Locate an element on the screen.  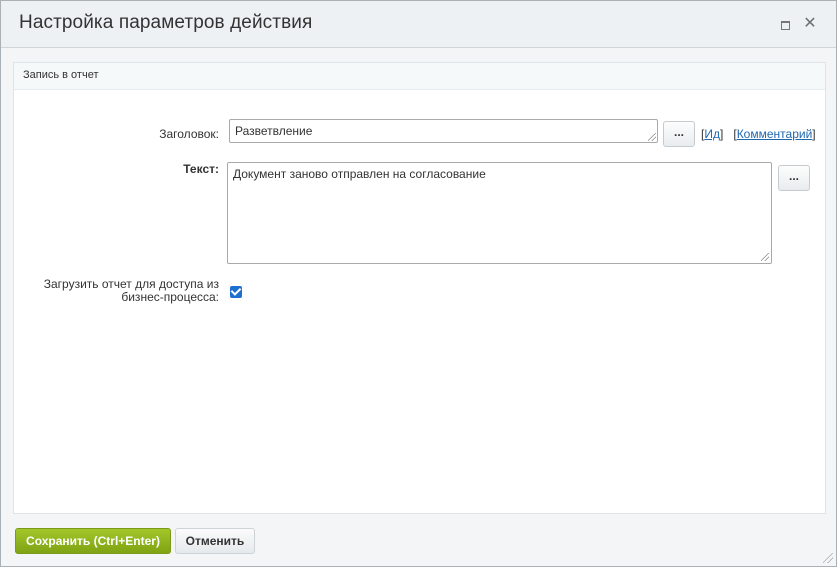
text-label: Текст: is located at coordinates (201, 169).